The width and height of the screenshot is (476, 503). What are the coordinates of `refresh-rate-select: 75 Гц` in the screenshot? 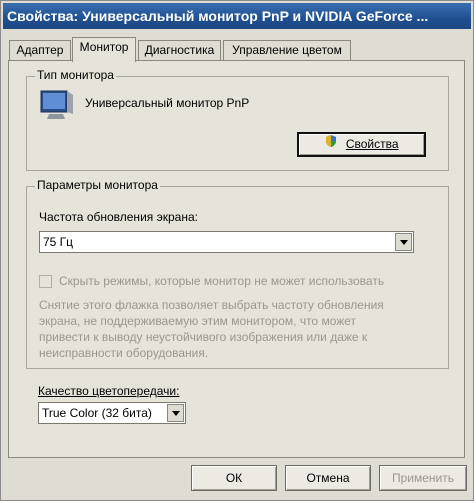 It's located at (226, 242).